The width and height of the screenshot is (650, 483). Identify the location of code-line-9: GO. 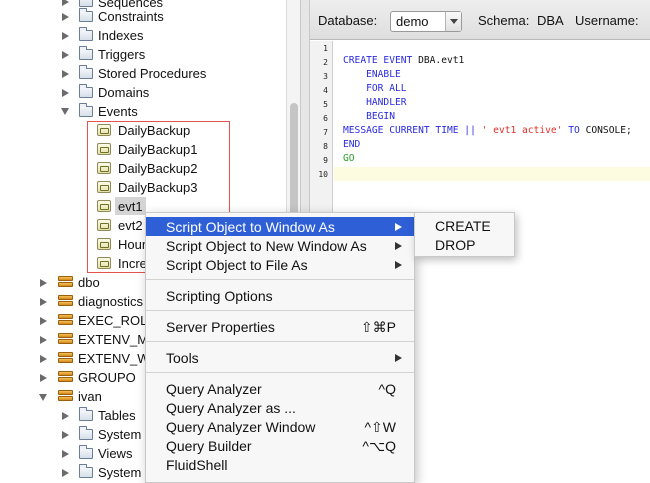
(349, 158).